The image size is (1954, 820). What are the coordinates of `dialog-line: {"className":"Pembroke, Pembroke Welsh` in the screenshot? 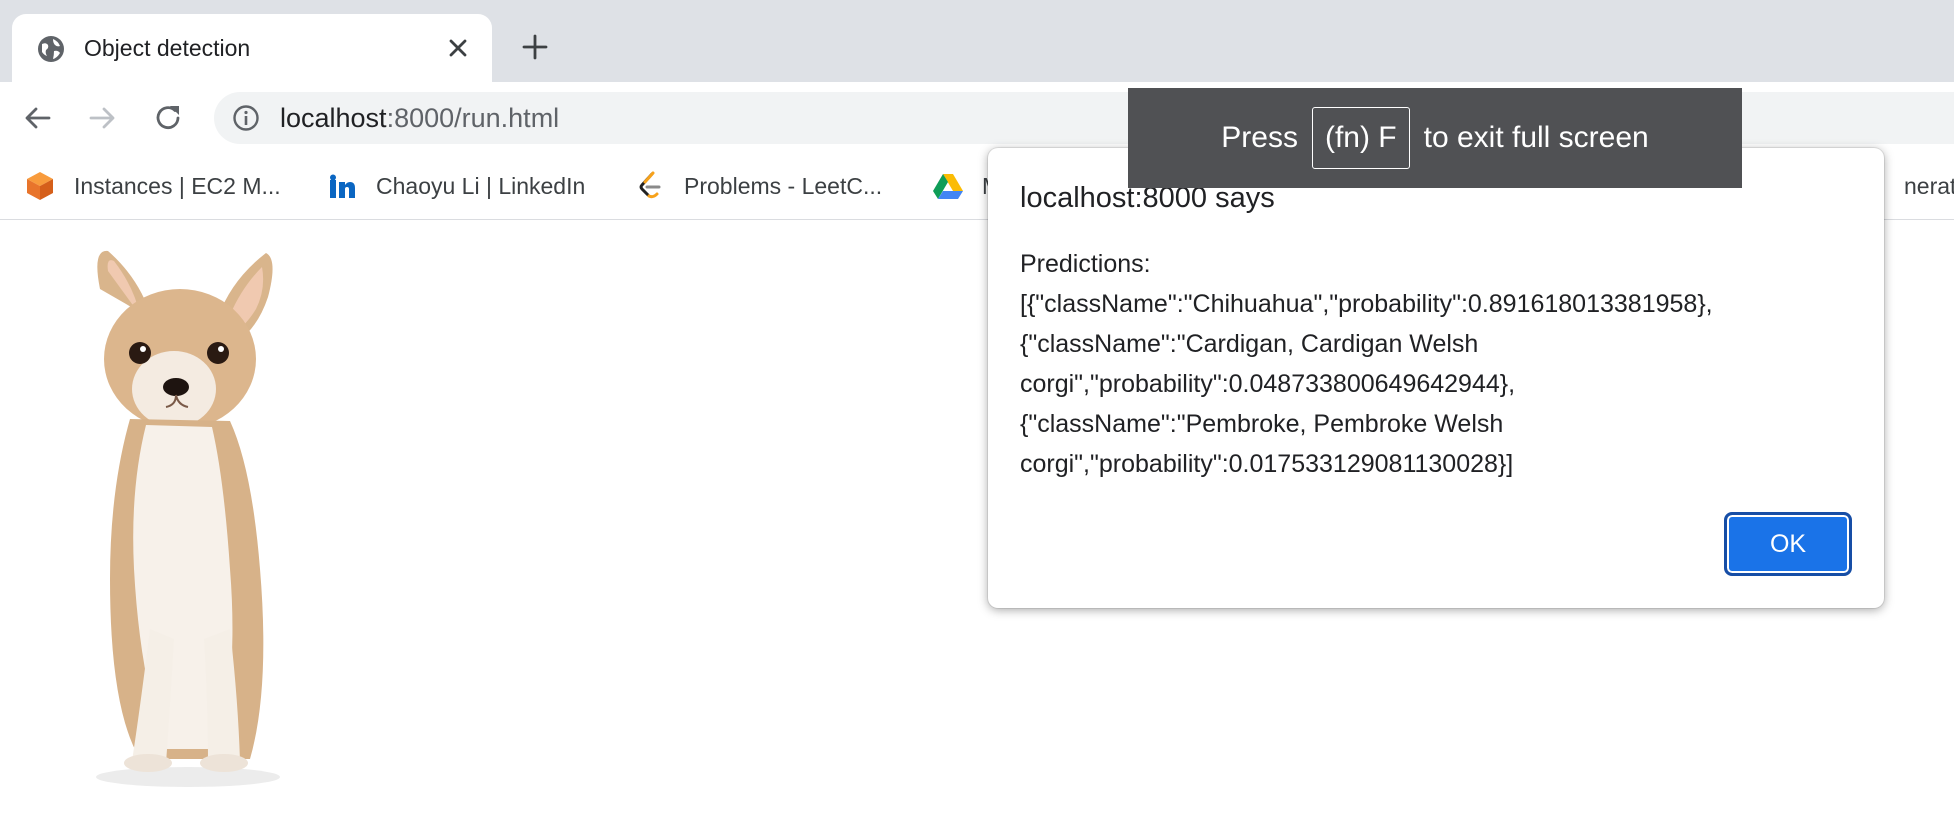 It's located at (1262, 424).